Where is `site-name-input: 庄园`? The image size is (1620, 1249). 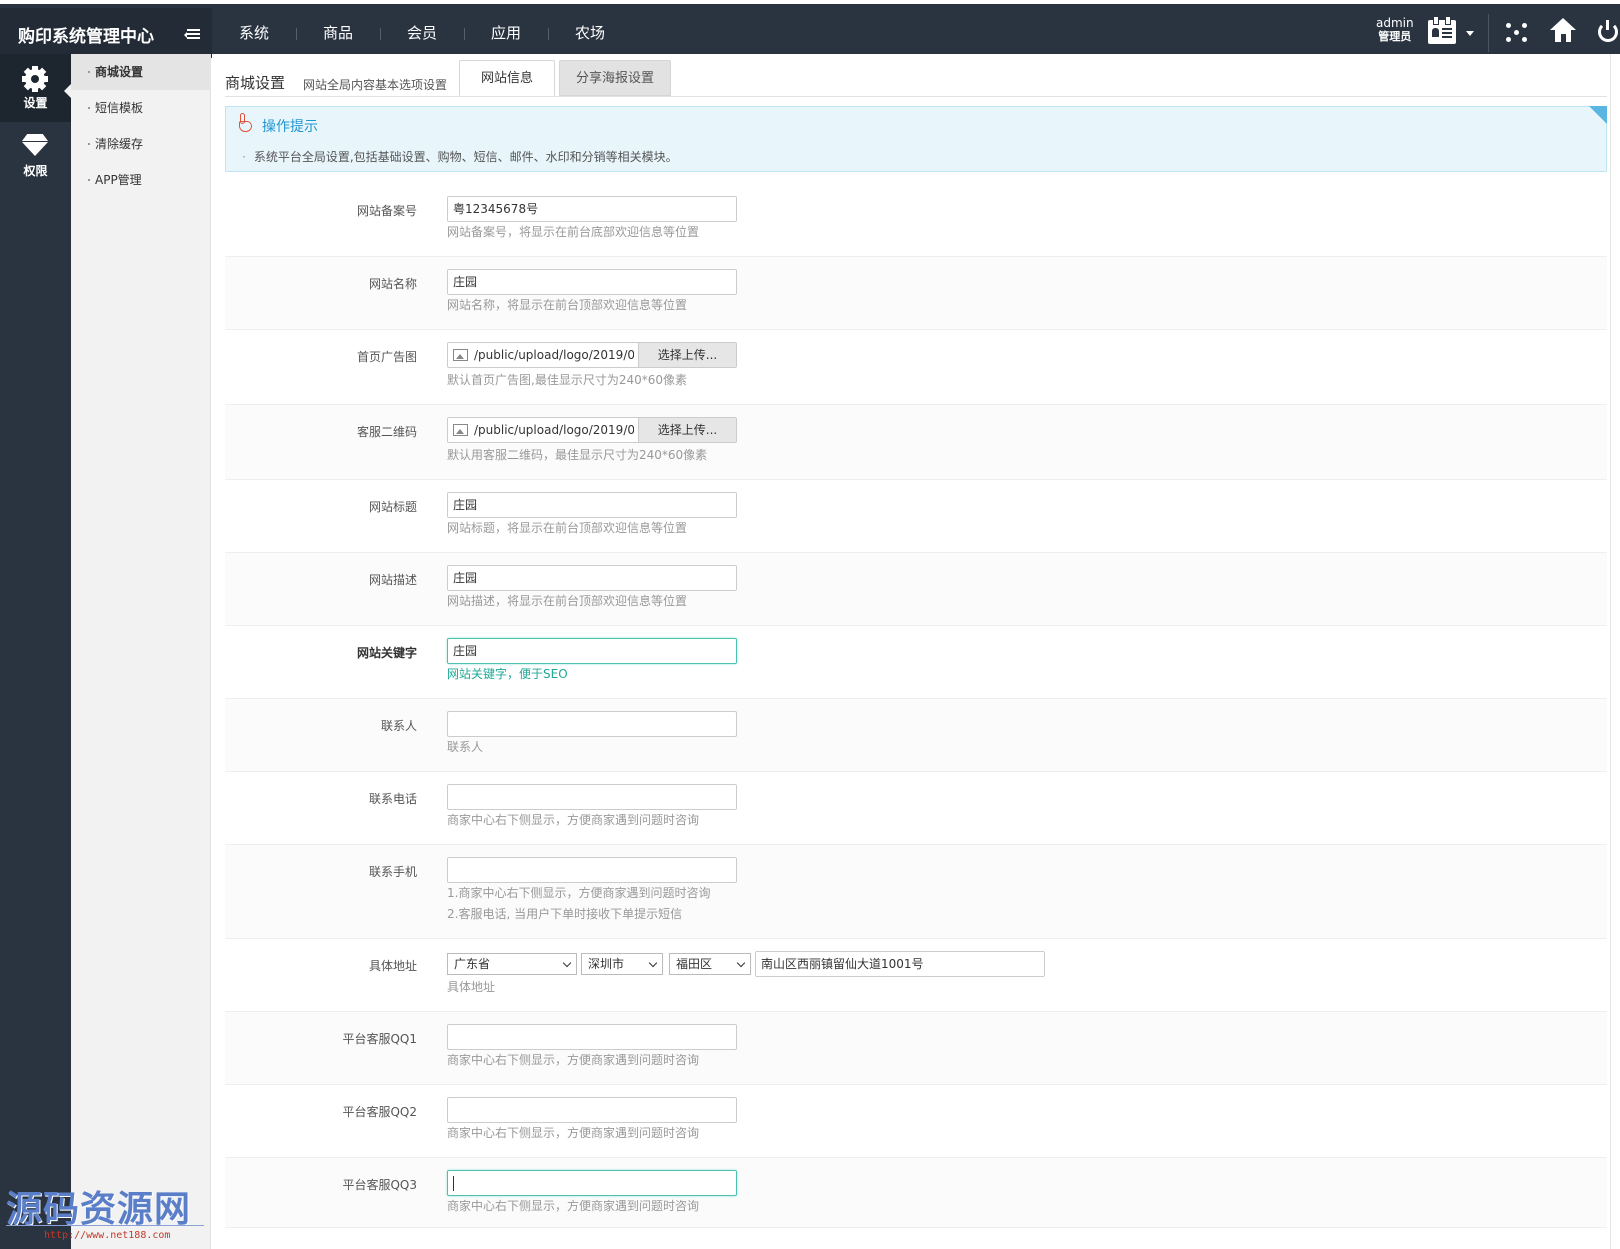
site-name-input: 庄园 is located at coordinates (592, 282).